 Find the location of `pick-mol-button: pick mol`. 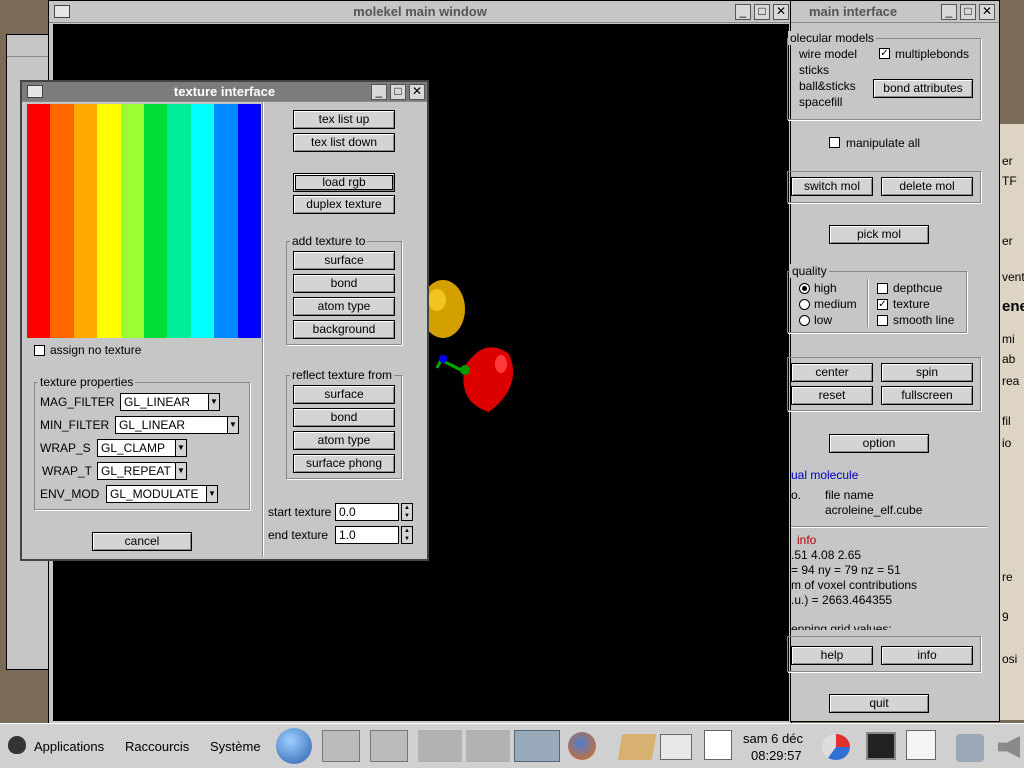

pick-mol-button: pick mol is located at coordinates (879, 234).